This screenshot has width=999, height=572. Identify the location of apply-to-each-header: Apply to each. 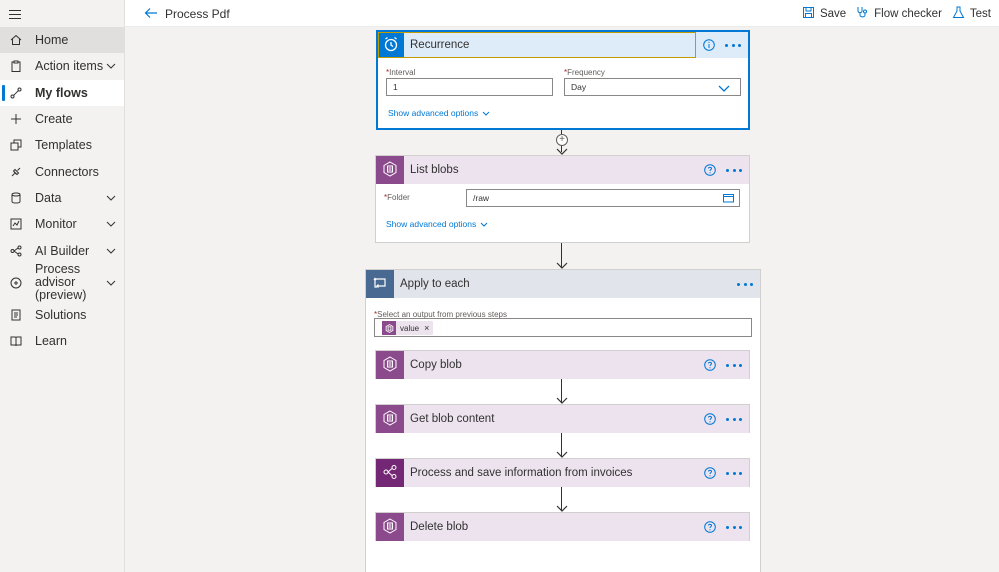
(563, 284).